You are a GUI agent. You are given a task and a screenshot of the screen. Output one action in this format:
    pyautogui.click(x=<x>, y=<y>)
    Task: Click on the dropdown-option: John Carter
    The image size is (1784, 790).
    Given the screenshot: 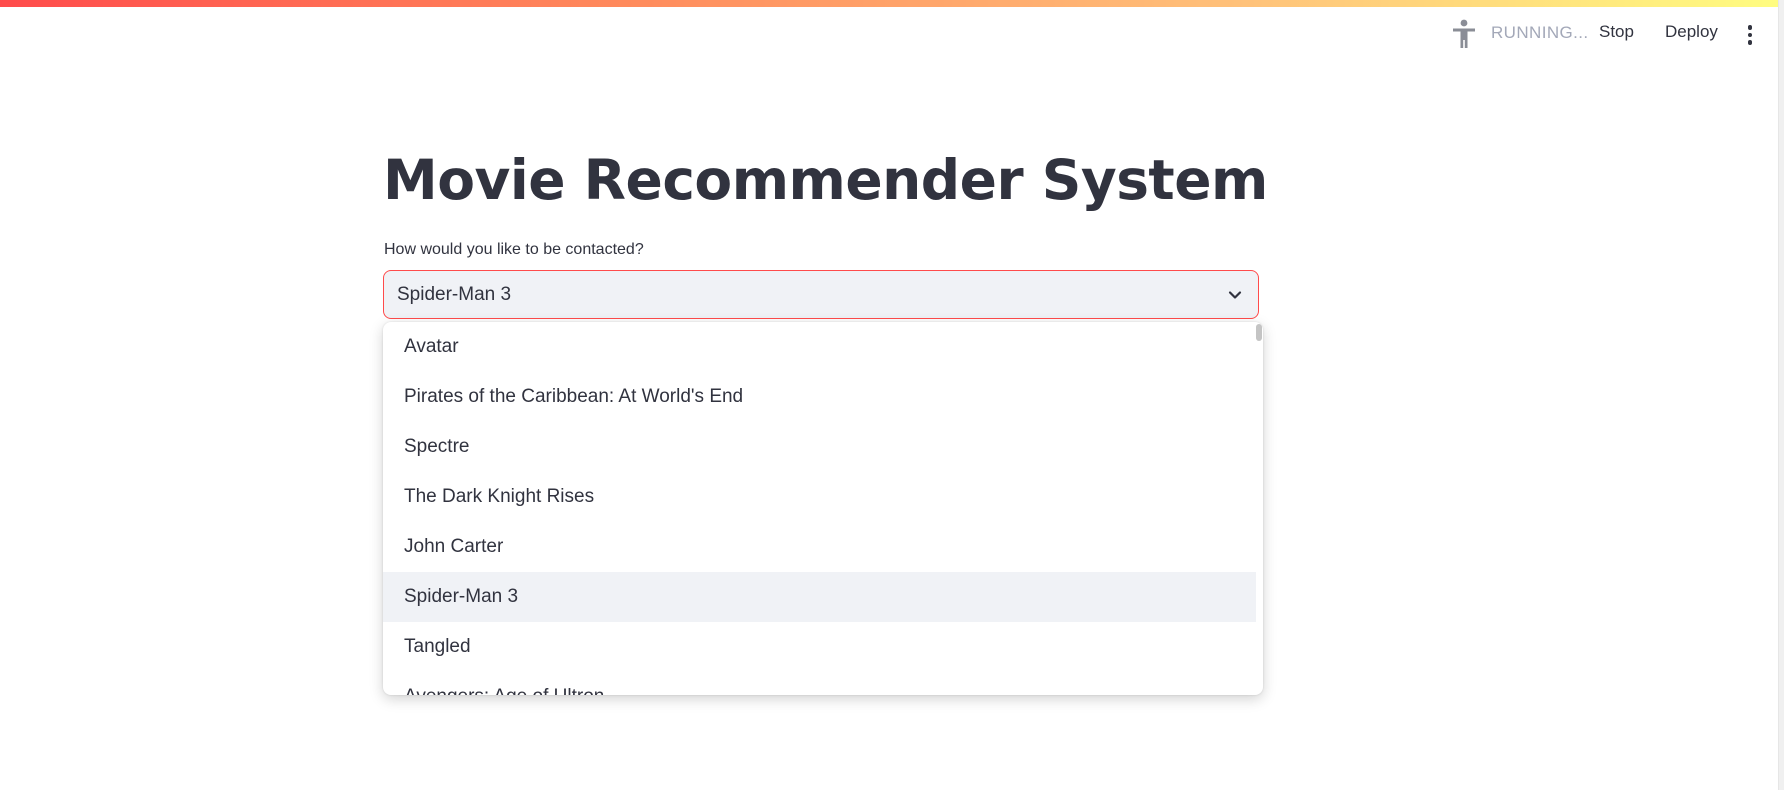 What is the action you would take?
    pyautogui.click(x=819, y=547)
    